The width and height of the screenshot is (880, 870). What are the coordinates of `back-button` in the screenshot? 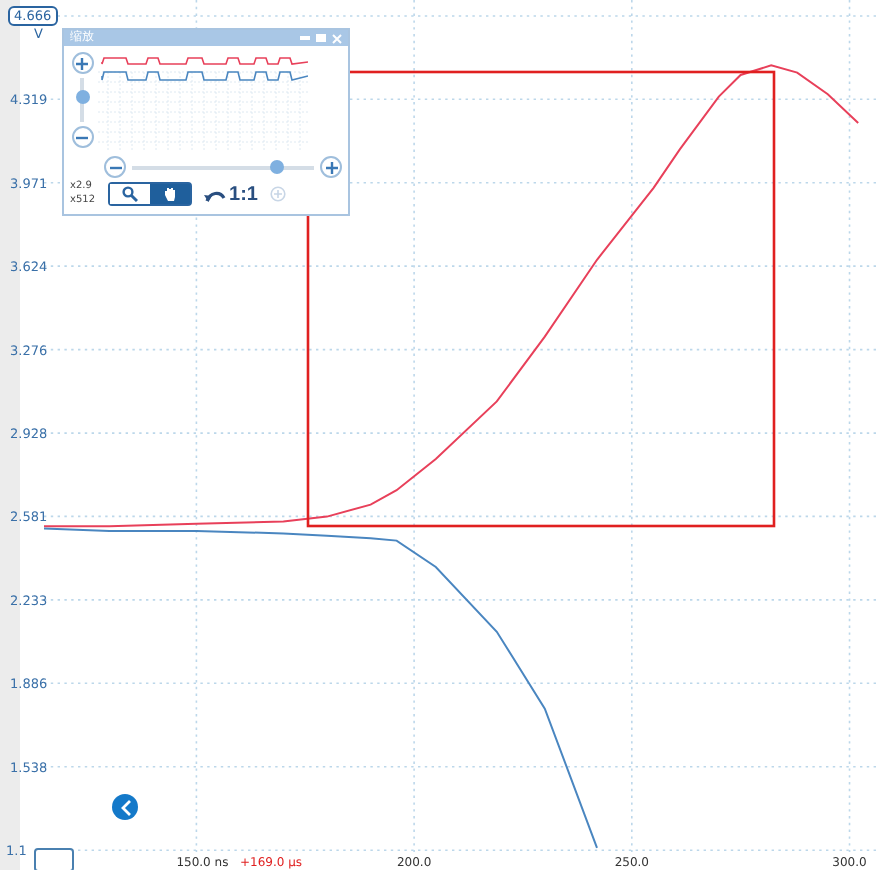 It's located at (125, 807).